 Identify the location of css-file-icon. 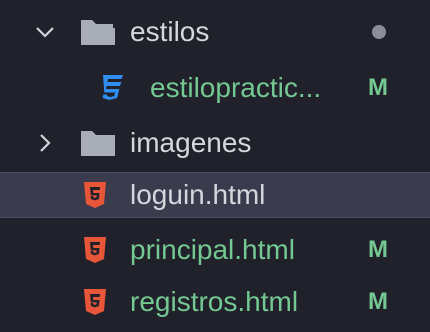
(113, 88).